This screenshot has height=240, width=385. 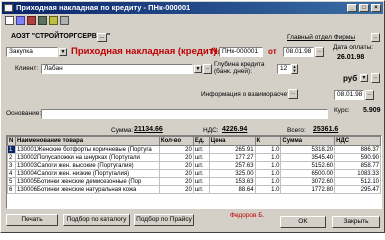 What do you see at coordinates (268, 141) in the screenshot?
I see `col-header-k: К` at bounding box center [268, 141].